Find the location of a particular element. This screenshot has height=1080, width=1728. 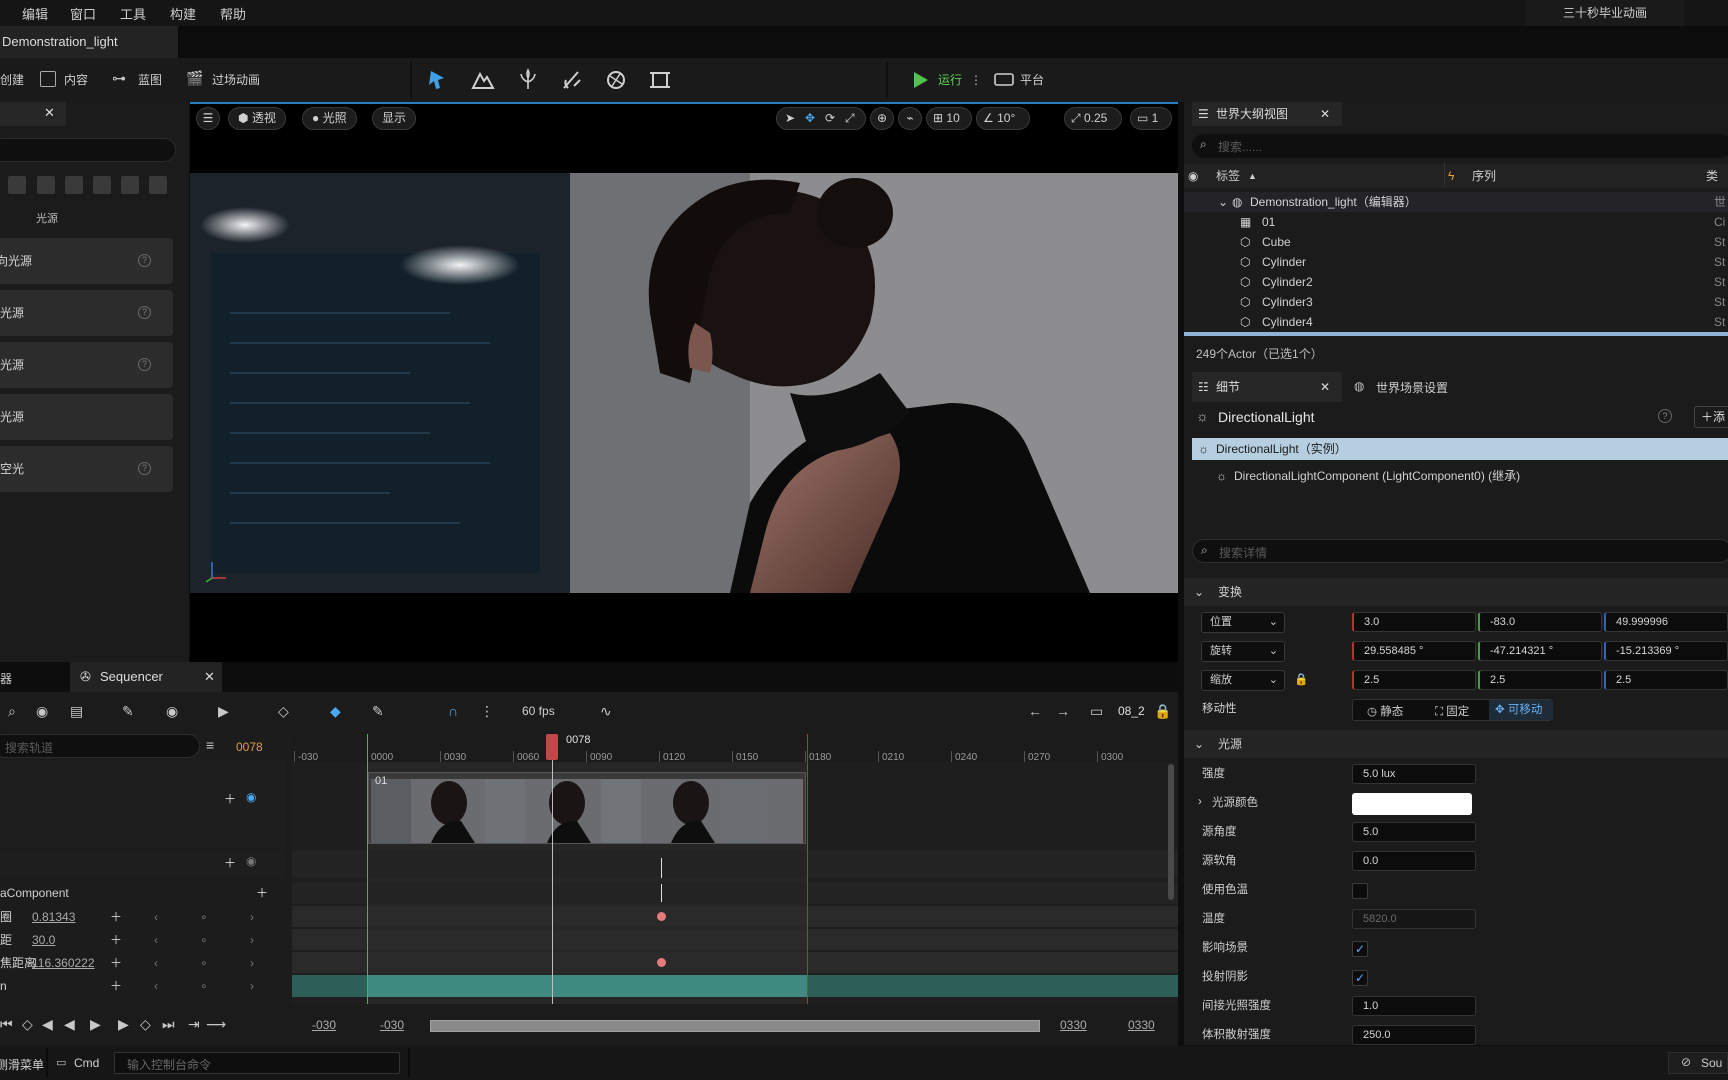

nav-back-icon: ← is located at coordinates (1035, 711).